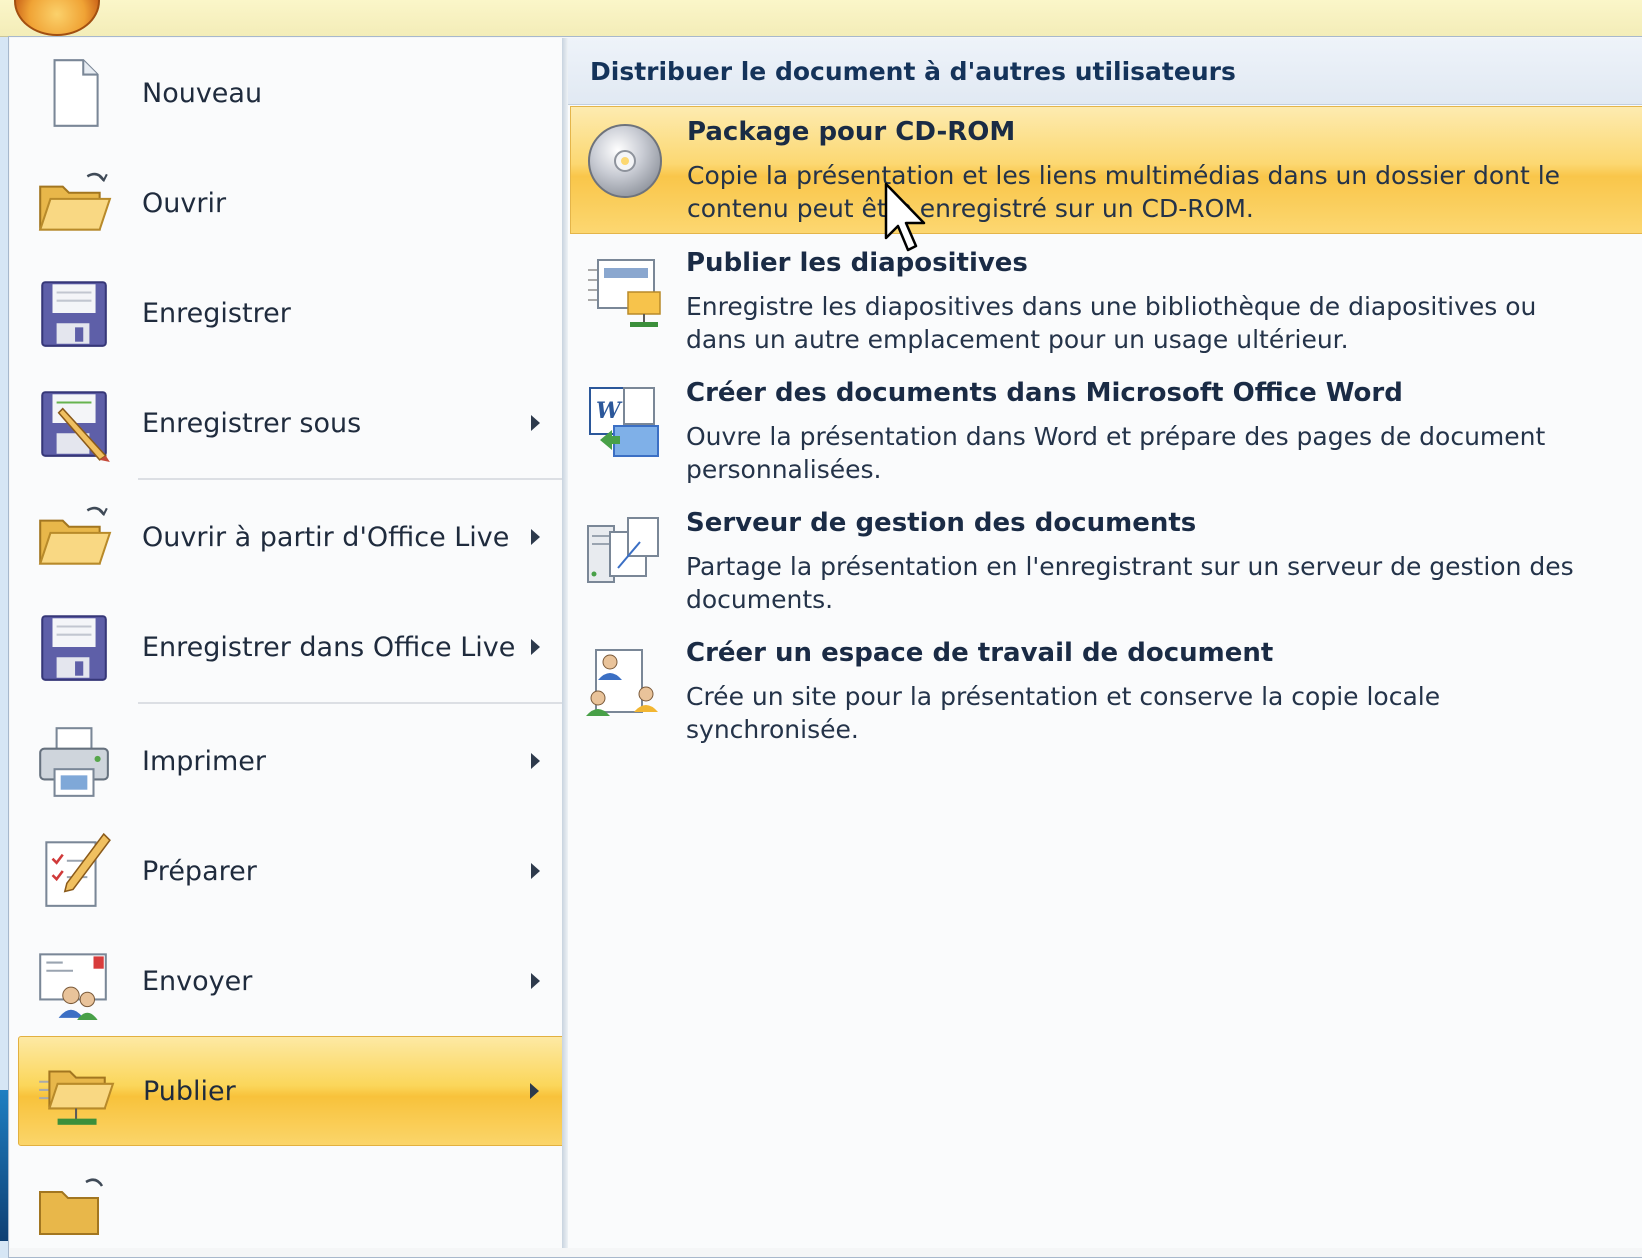  I want to click on menu-item-enregistrer: Enregistrer, so click(293, 313).